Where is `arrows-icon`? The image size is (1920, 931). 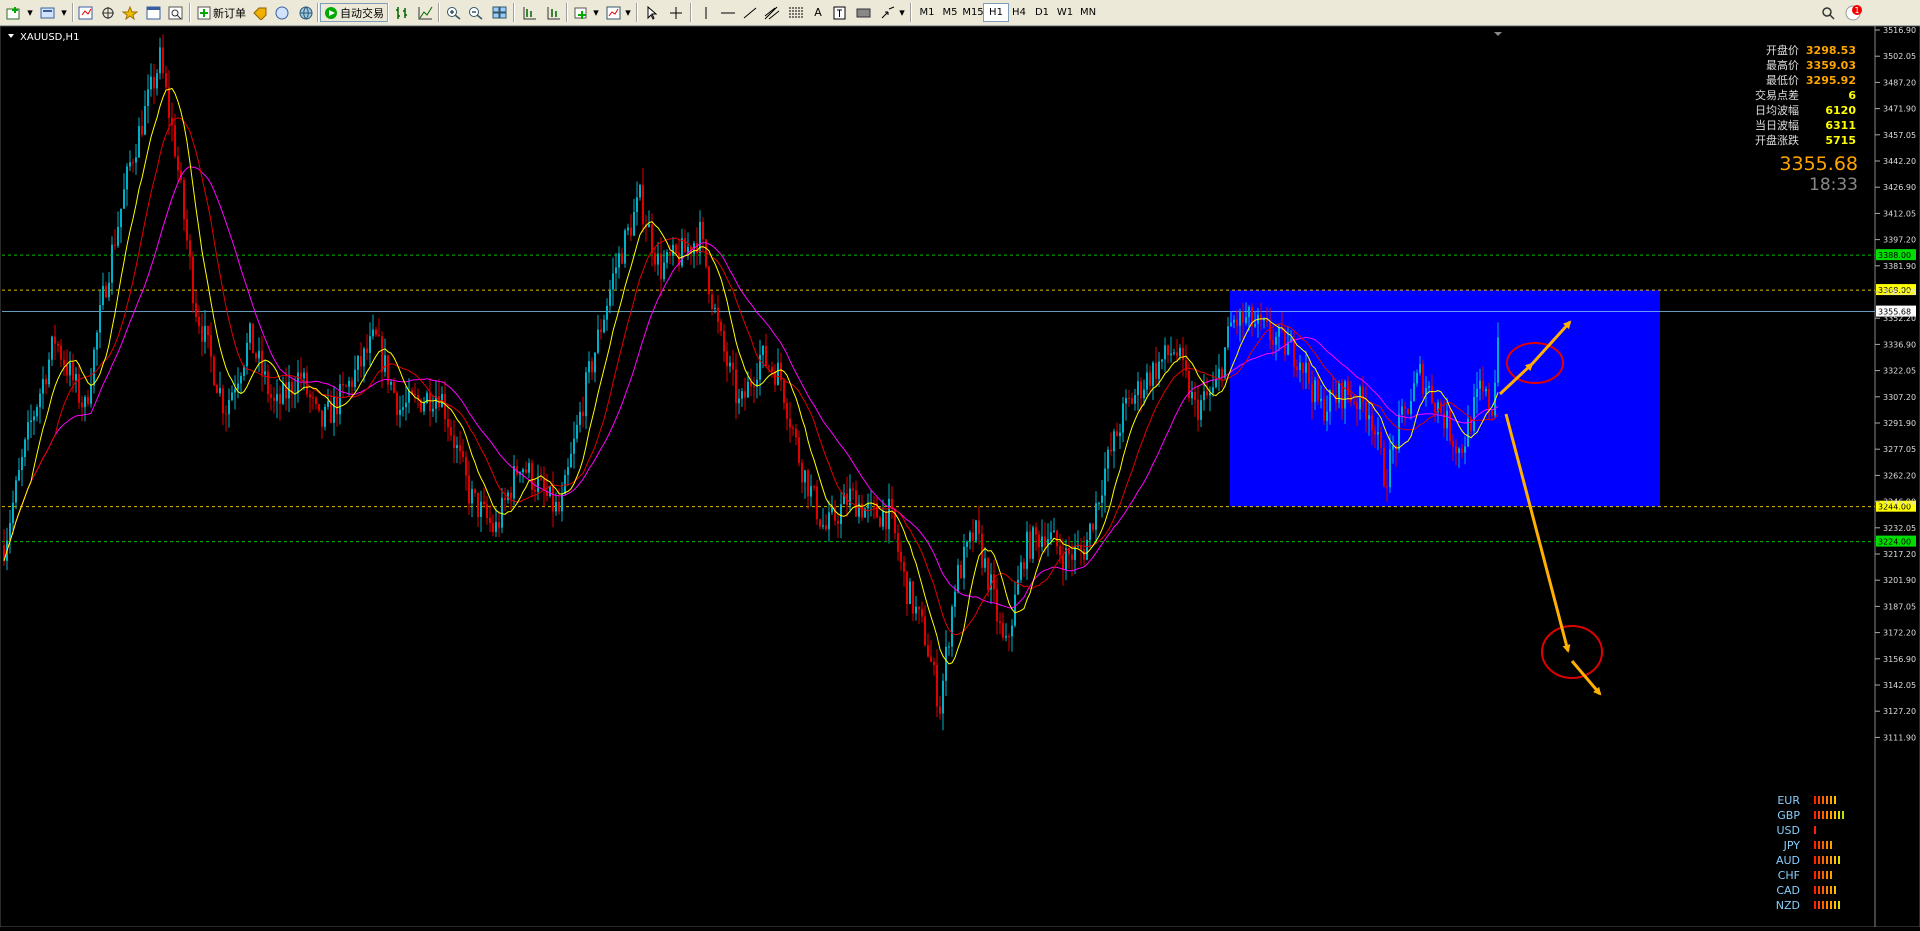
arrows-icon is located at coordinates (888, 12).